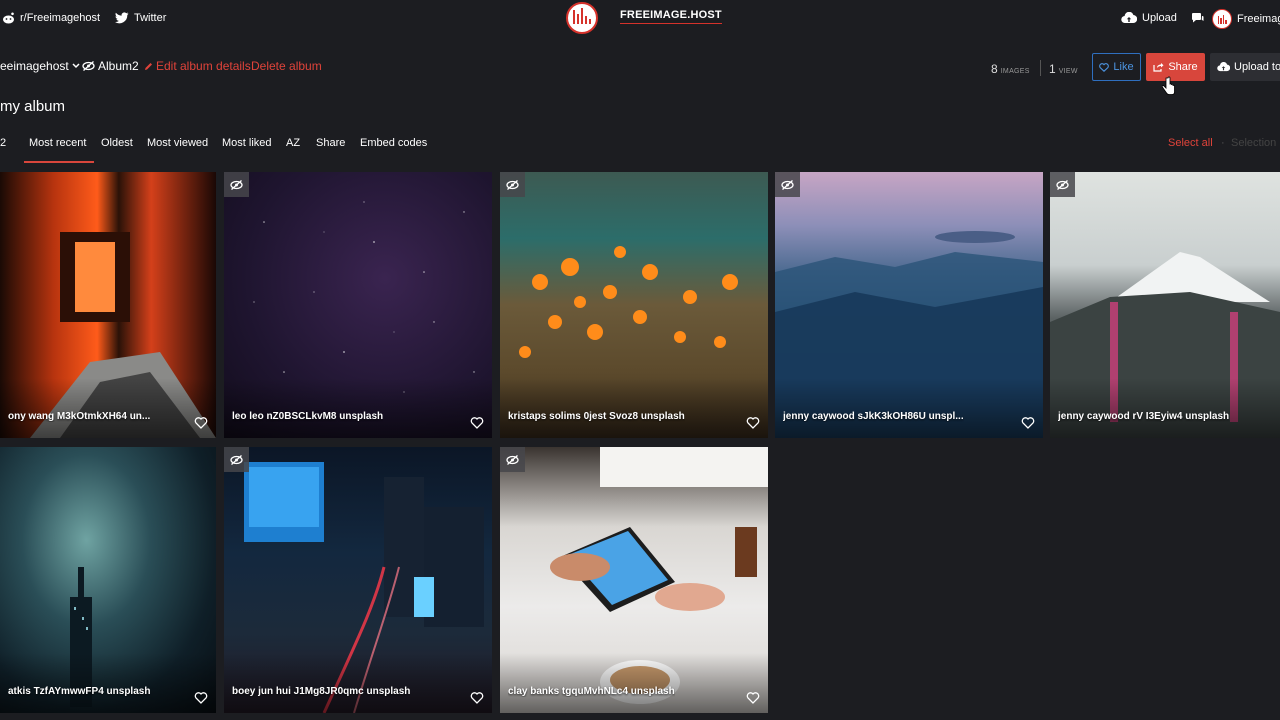 The width and height of the screenshot is (1280, 720). What do you see at coordinates (1040, 68) in the screenshot?
I see `divider` at bounding box center [1040, 68].